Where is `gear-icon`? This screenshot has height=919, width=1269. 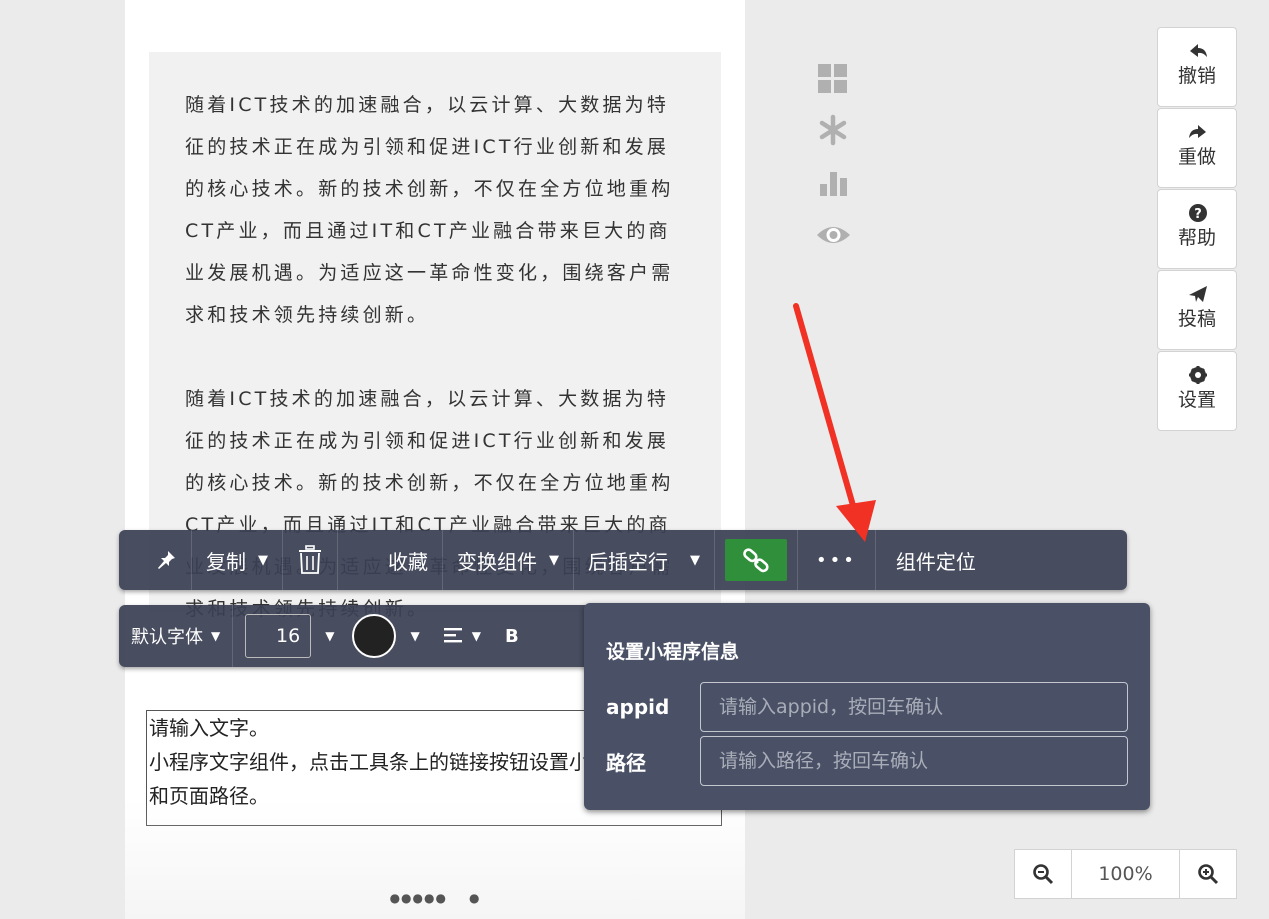
gear-icon is located at coordinates (1197, 370).